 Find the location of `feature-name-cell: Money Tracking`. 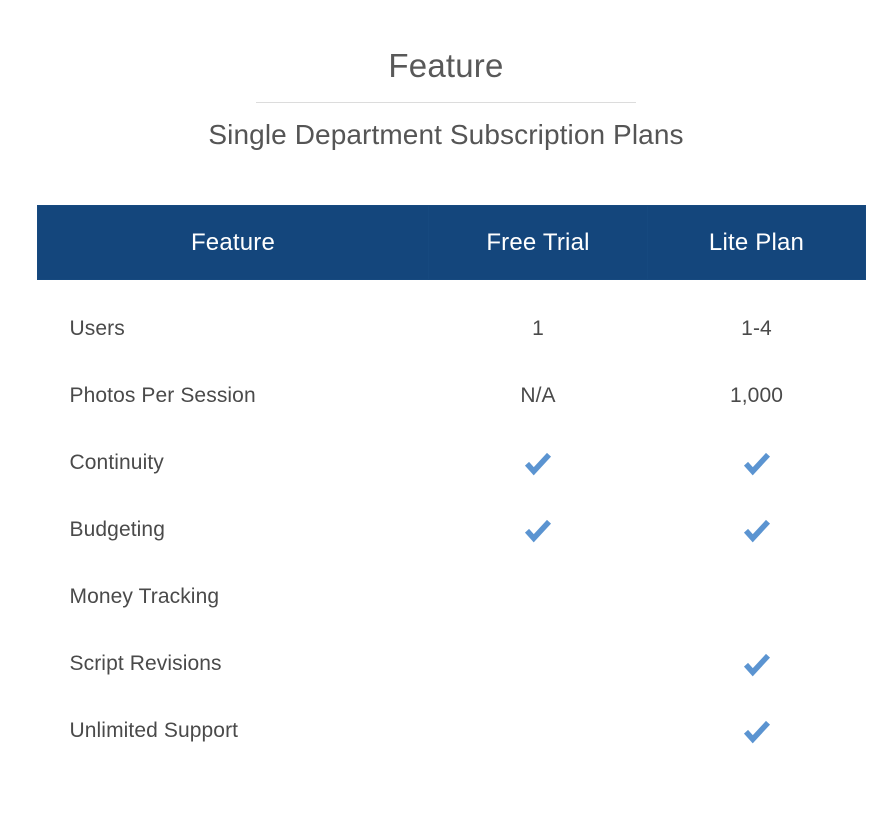

feature-name-cell: Money Tracking is located at coordinates (144, 596).